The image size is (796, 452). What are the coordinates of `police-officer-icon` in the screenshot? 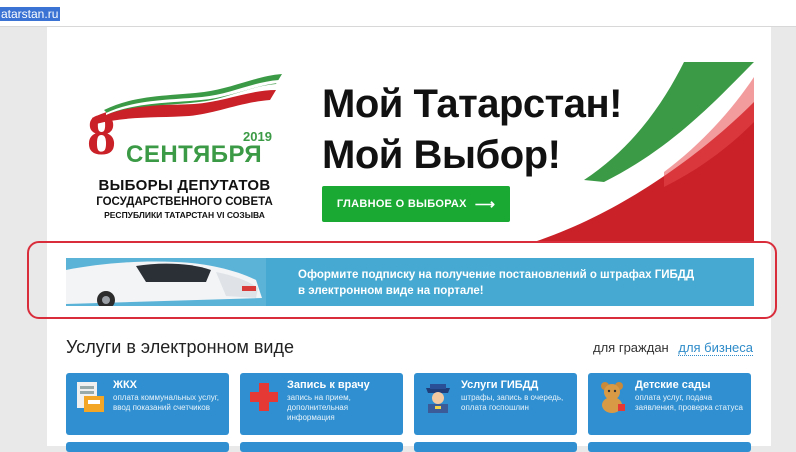 It's located at (438, 398).